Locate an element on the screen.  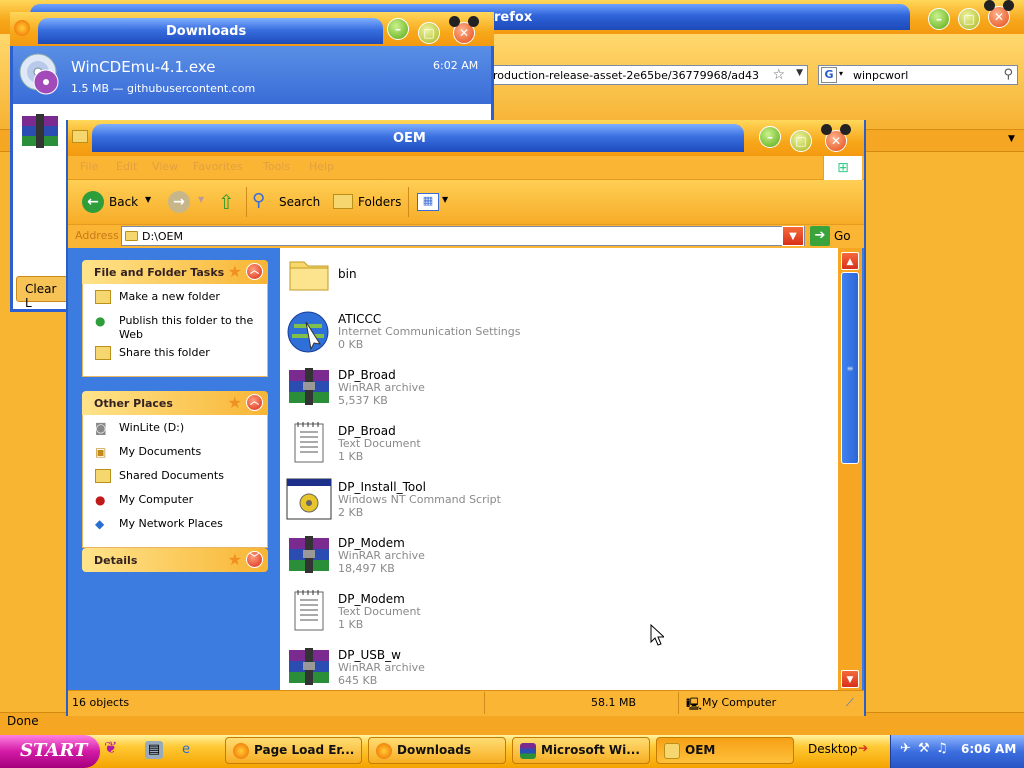
tray-tools-icon: ⚒ is located at coordinates (924, 748).